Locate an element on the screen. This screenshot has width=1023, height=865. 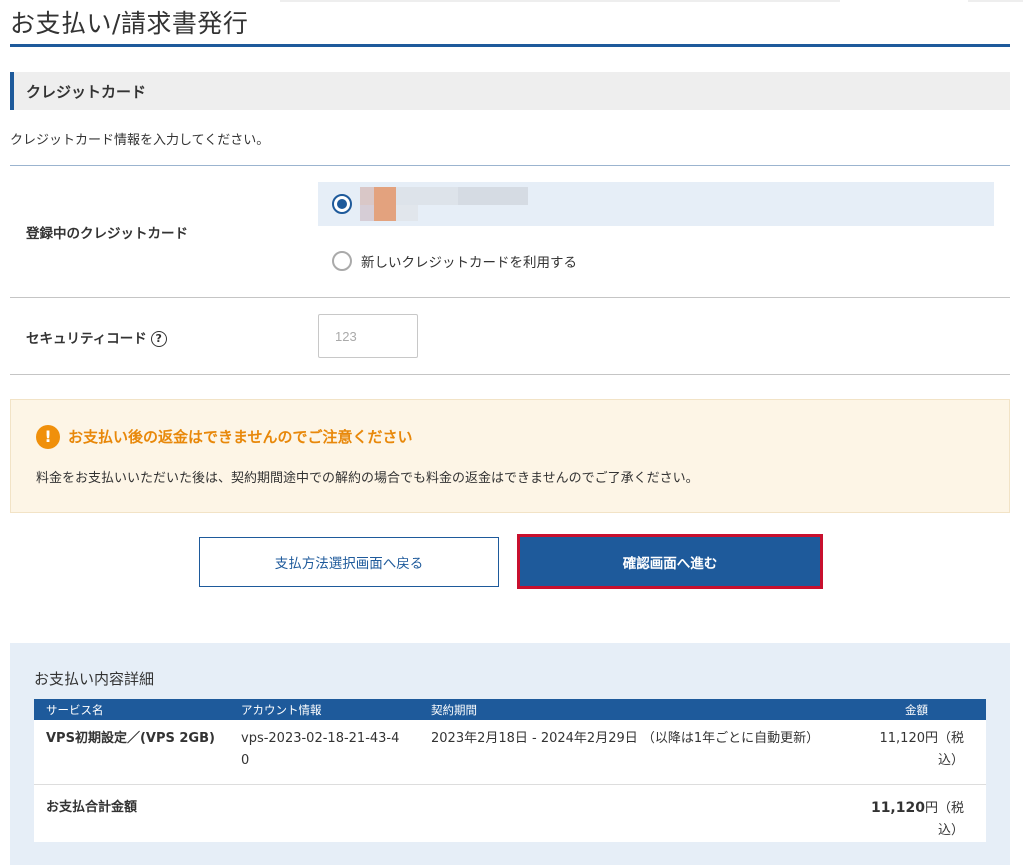
details-title: お支払い内容詳細 is located at coordinates (94, 679).